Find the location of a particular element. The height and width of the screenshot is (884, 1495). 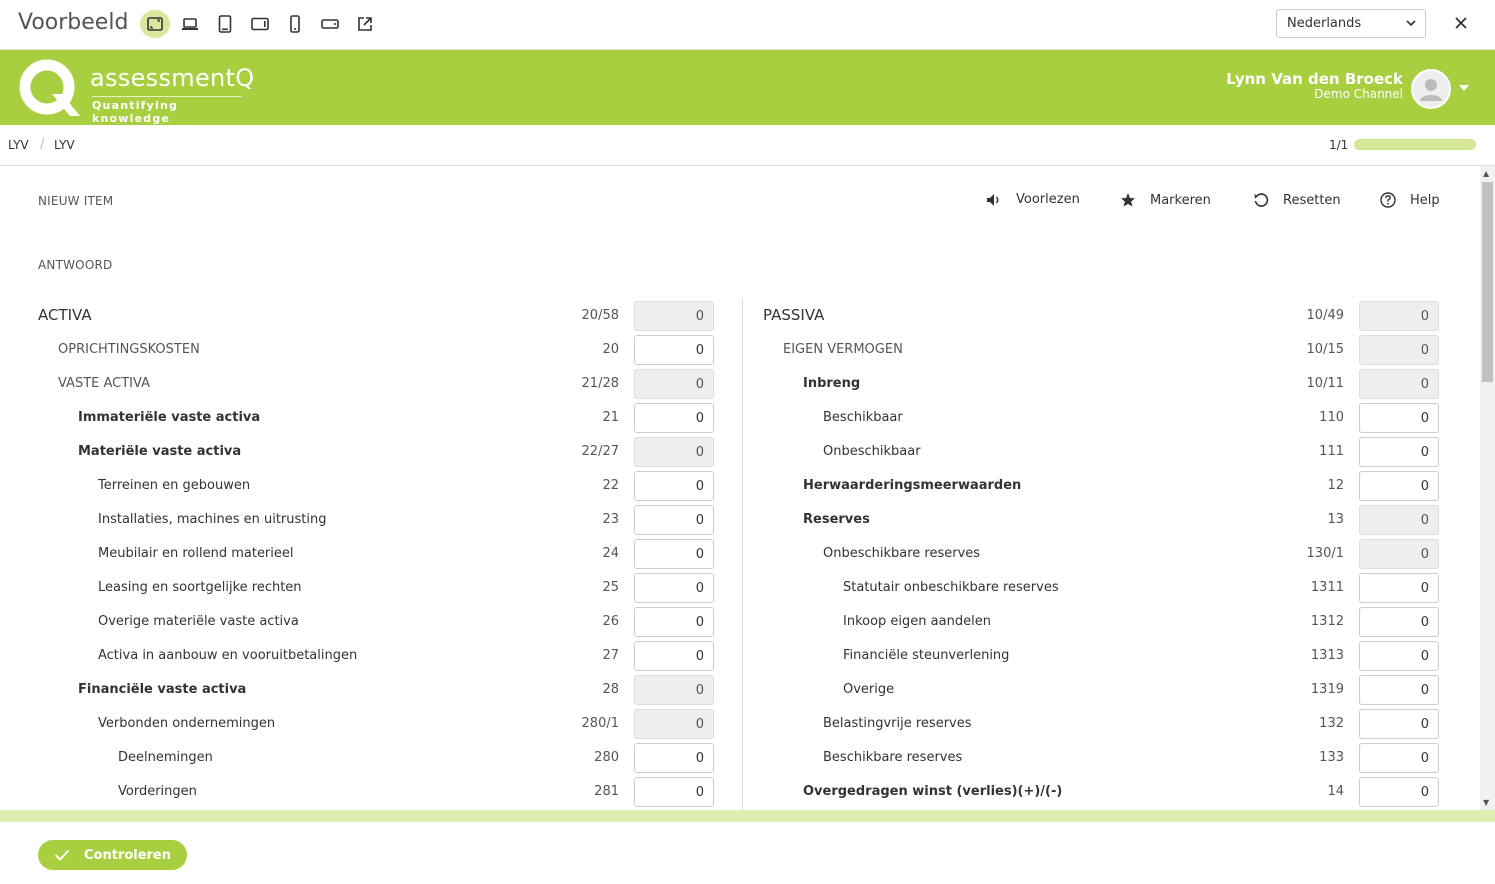

balance-row: Meubilair en rollend materieel 24 is located at coordinates (378, 554).